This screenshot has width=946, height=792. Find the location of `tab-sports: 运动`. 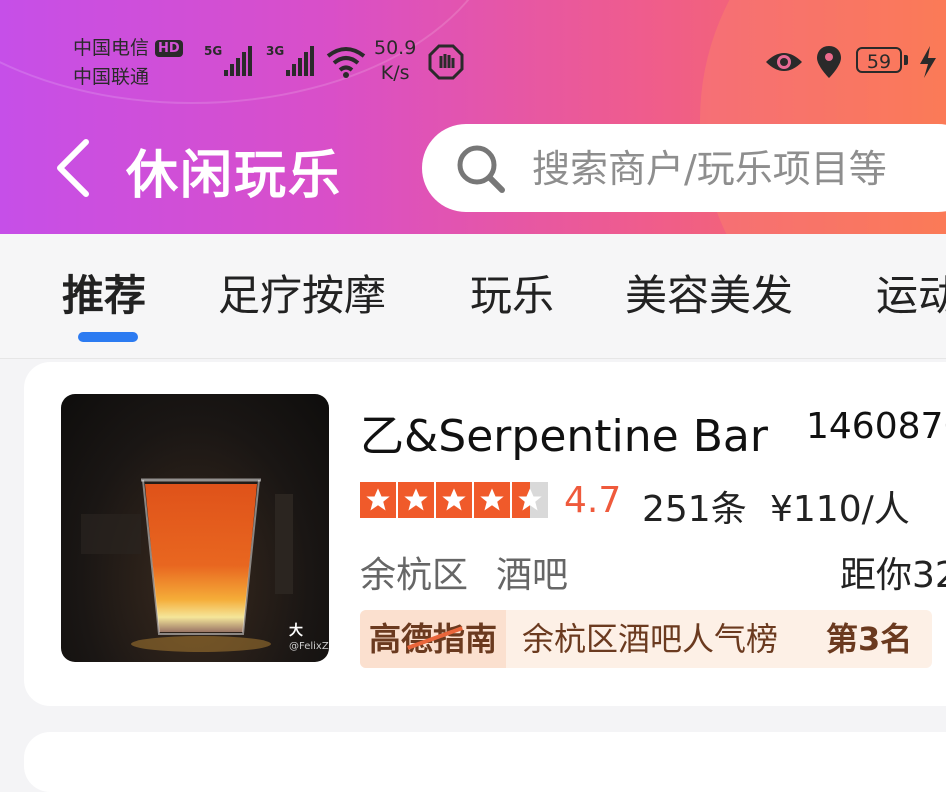

tab-sports: 运动 is located at coordinates (911, 296).